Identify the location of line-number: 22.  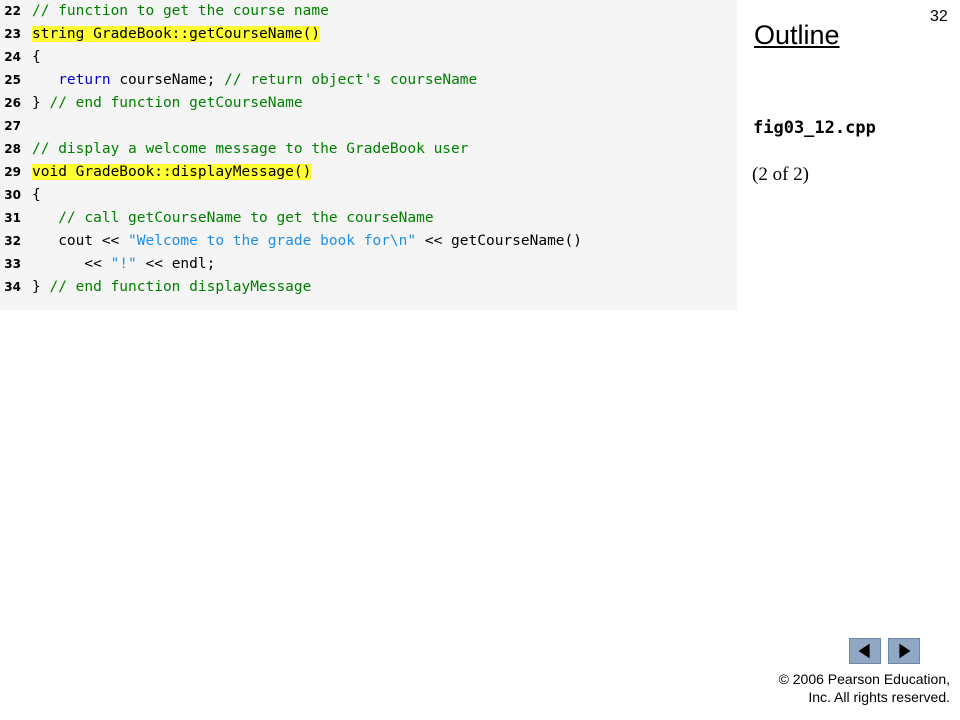
(12, 11).